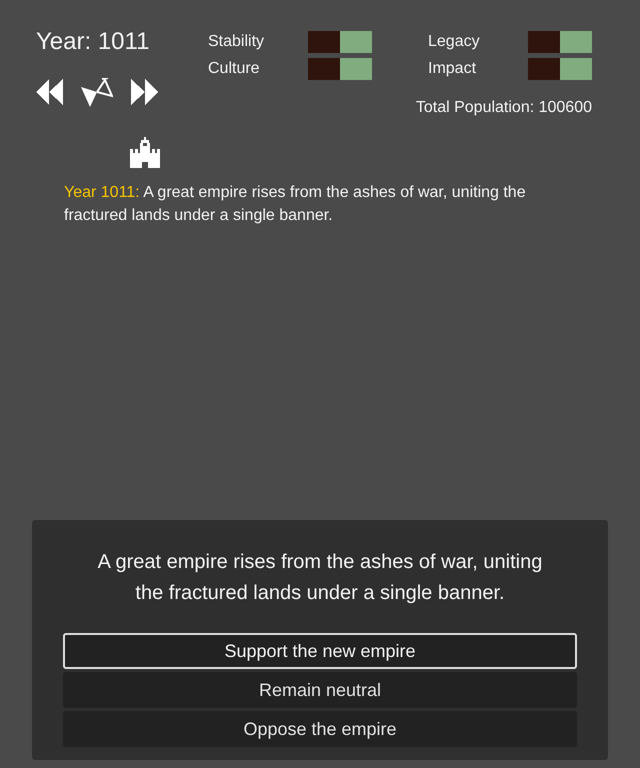  I want to click on event-log-entry: Year 1011: A great empire rises from the ashes of war, uniting the fractured lands under a single banner., so click(295, 204).